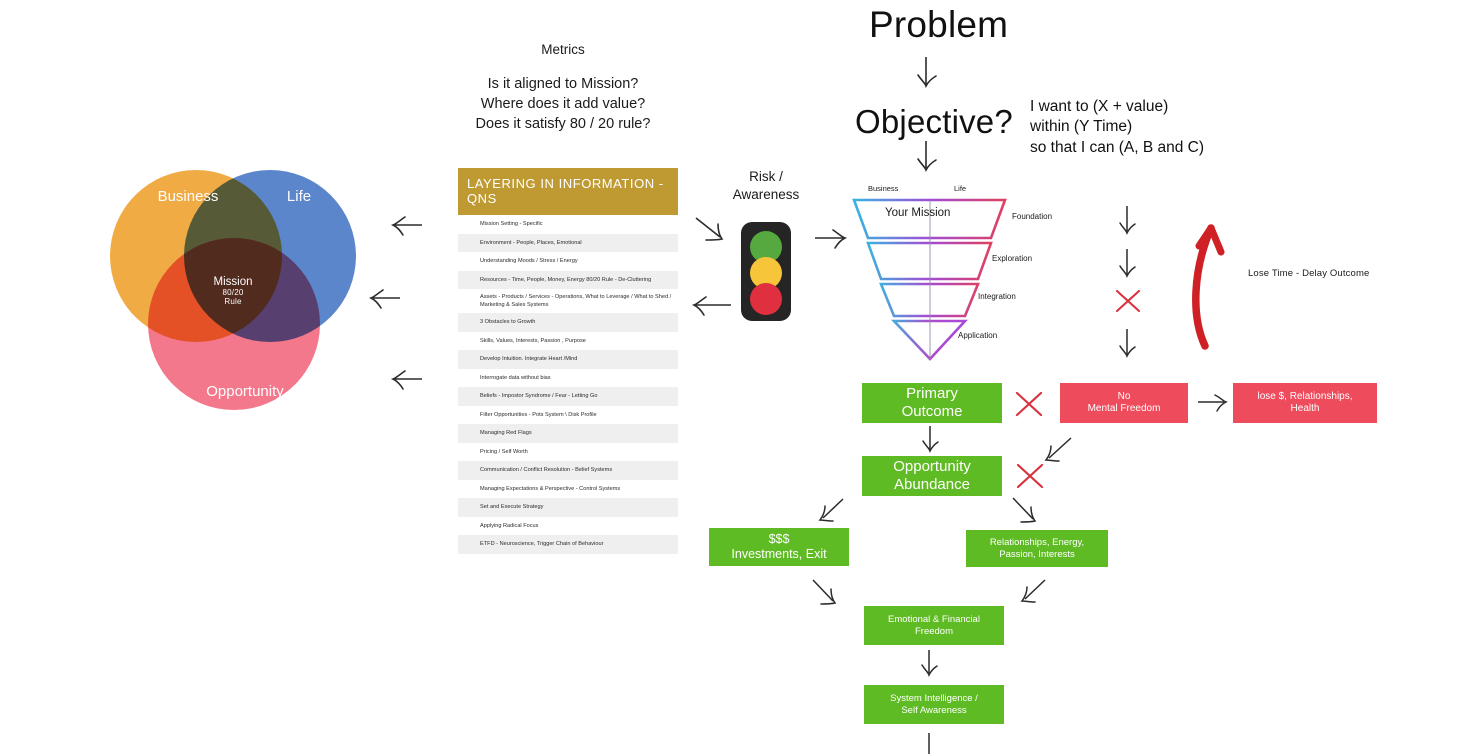  Describe the element at coordinates (929, 663) in the screenshot. I see `arrow-emotional-to-system` at that location.